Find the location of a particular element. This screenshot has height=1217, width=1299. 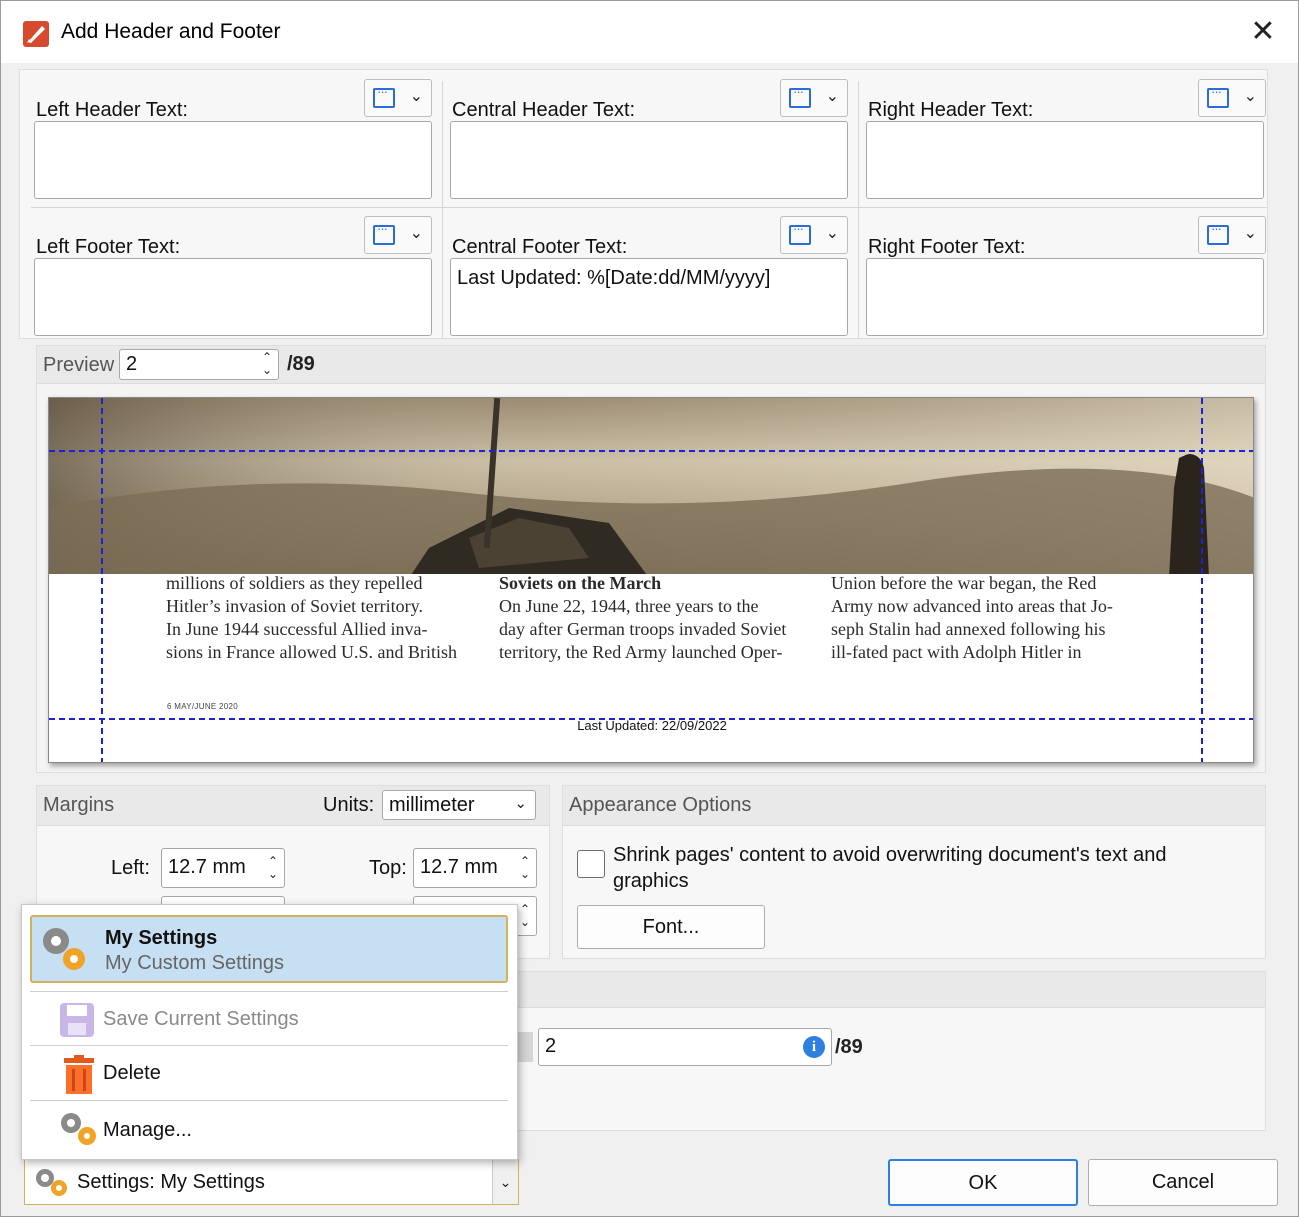

divider is located at coordinates (649, 207).